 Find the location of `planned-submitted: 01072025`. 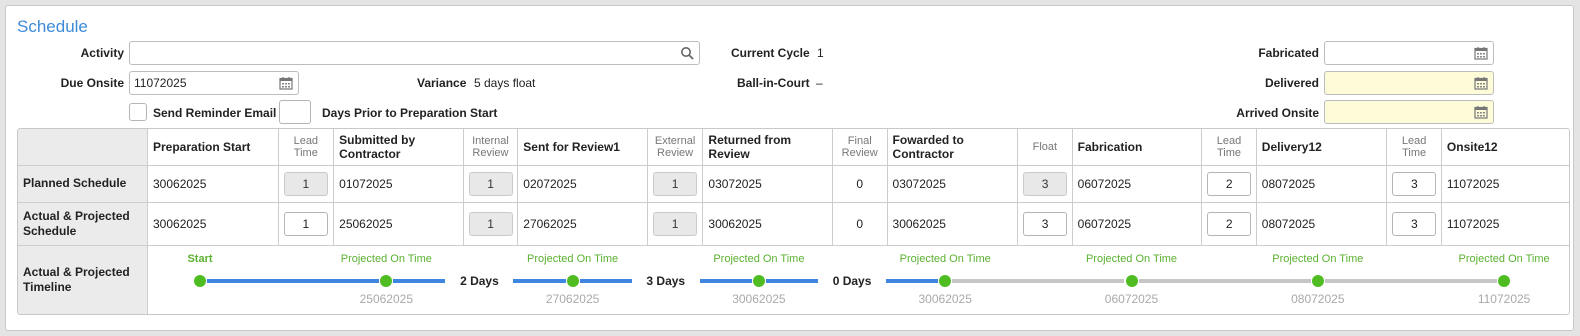

planned-submitted: 01072025 is located at coordinates (398, 184).